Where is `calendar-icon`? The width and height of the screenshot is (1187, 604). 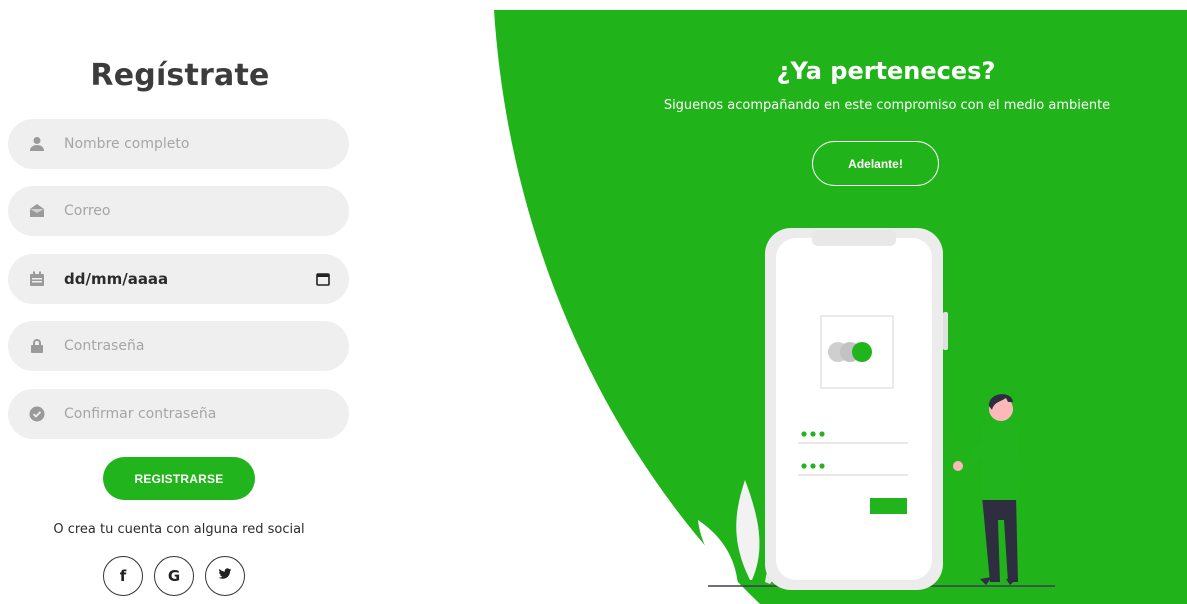
calendar-icon is located at coordinates (37, 279).